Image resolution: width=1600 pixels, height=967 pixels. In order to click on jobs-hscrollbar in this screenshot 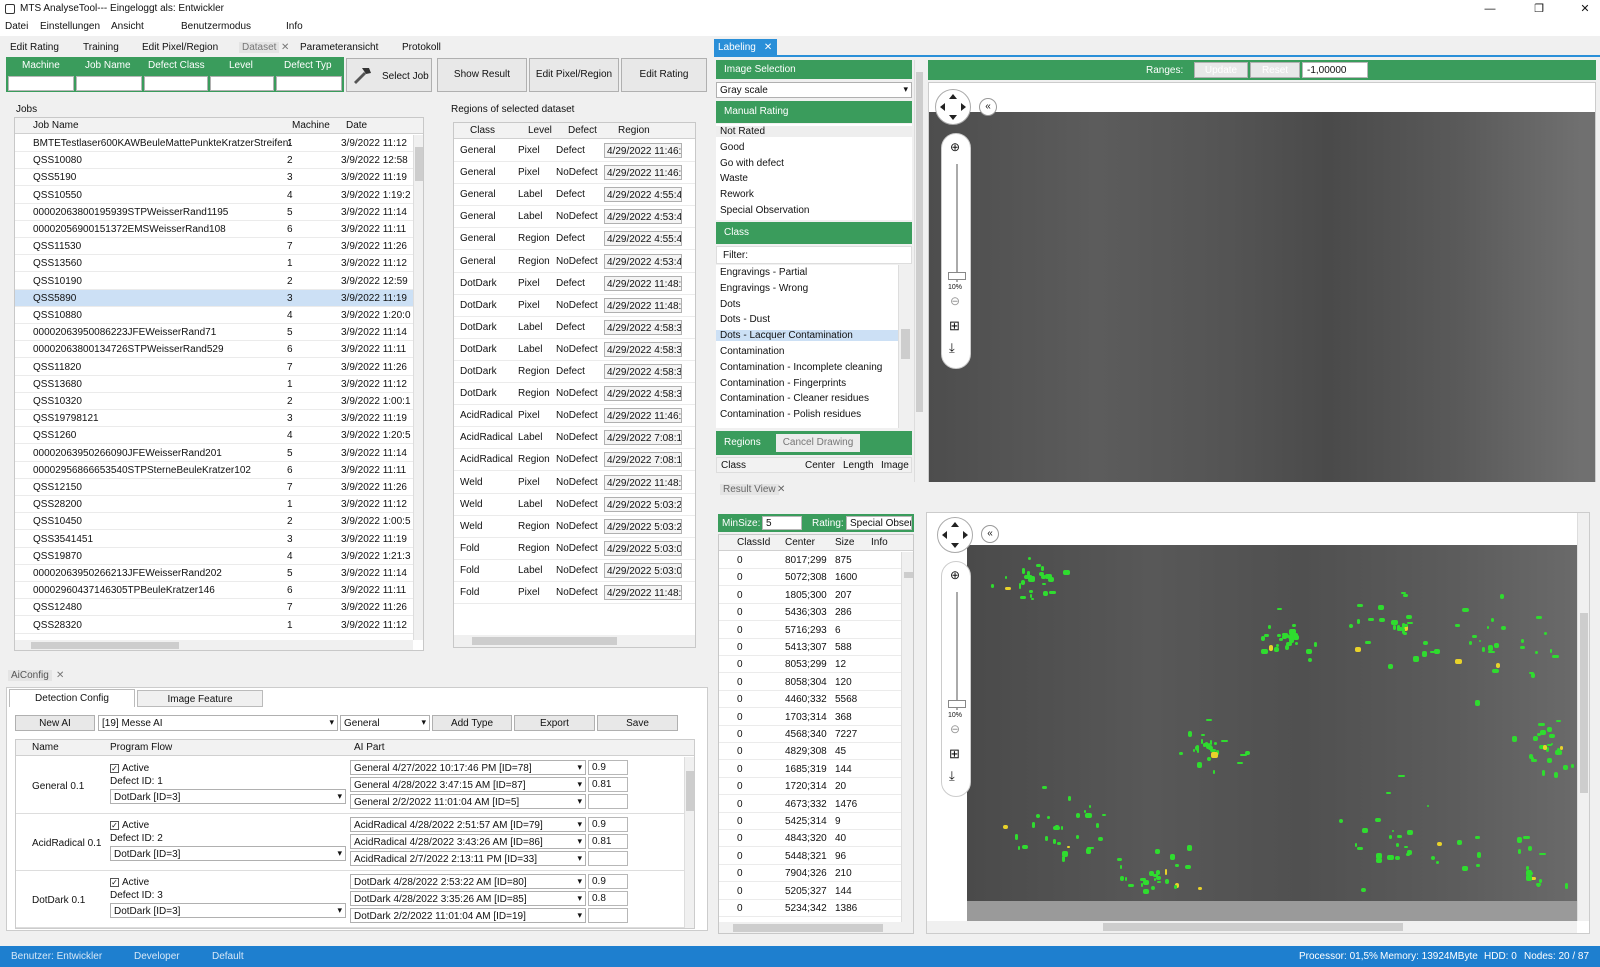, I will do `click(214, 645)`.